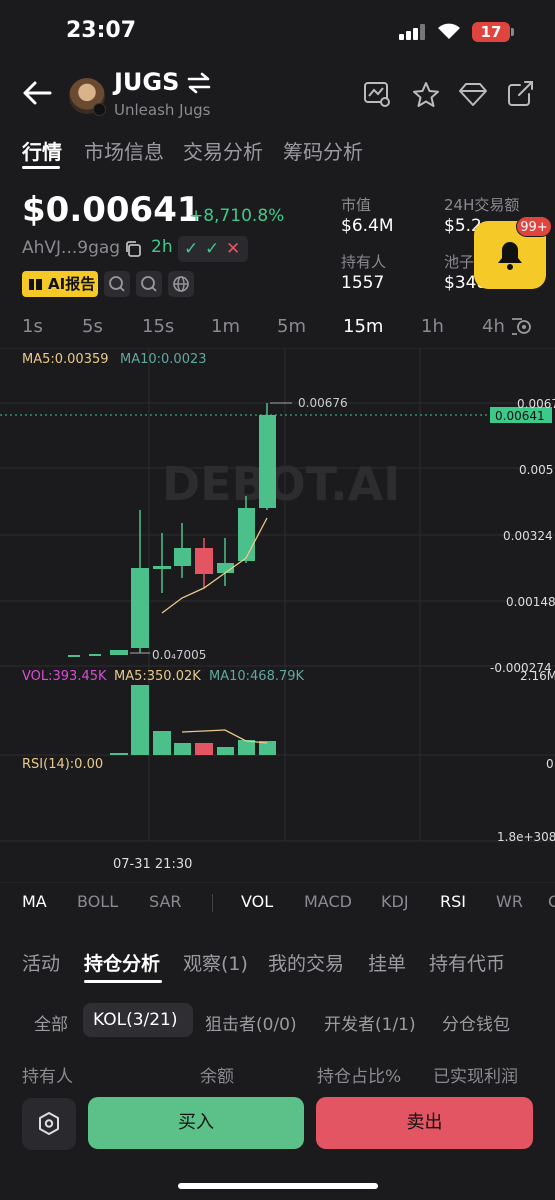 The image size is (555, 1200). Describe the element at coordinates (233, 249) in the screenshot. I see `cross-mark: ✕` at that location.